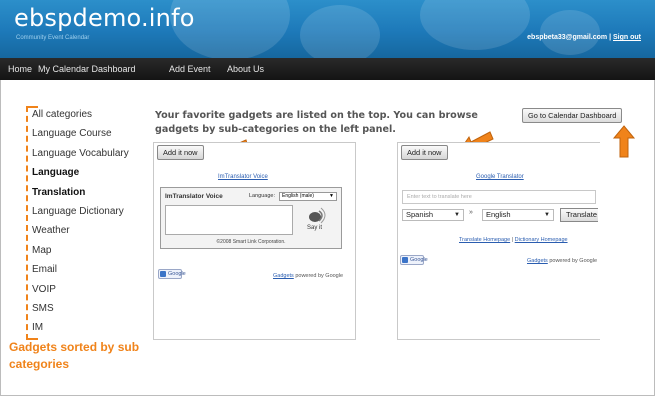  I want to click on category-language: Language, so click(80, 176).